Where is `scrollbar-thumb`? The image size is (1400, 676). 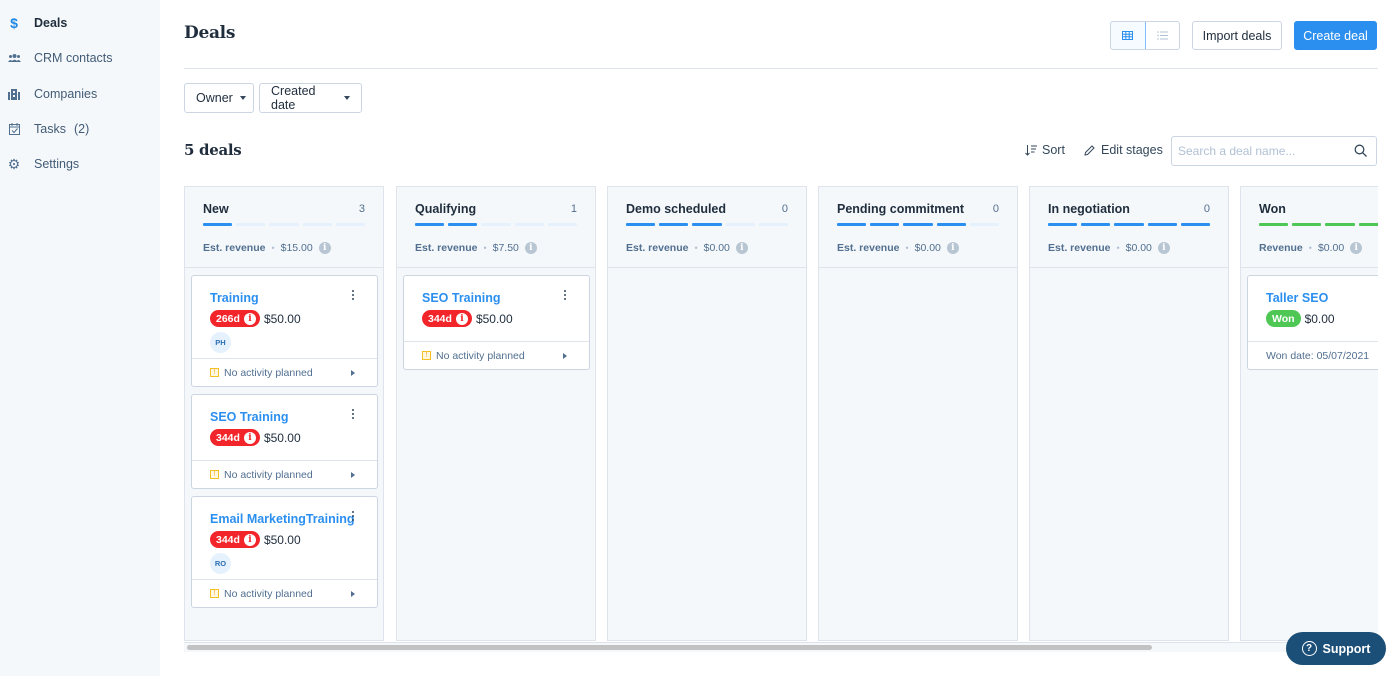
scrollbar-thumb is located at coordinates (669, 647).